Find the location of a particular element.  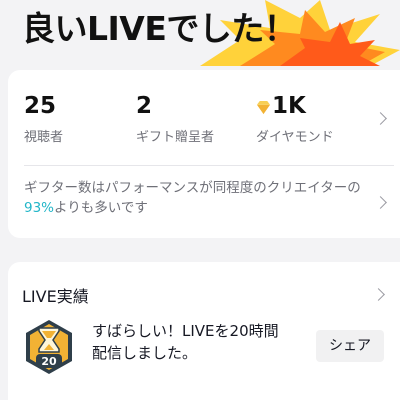

viewers-stat: 25 視聴者 is located at coordinates (43, 118).